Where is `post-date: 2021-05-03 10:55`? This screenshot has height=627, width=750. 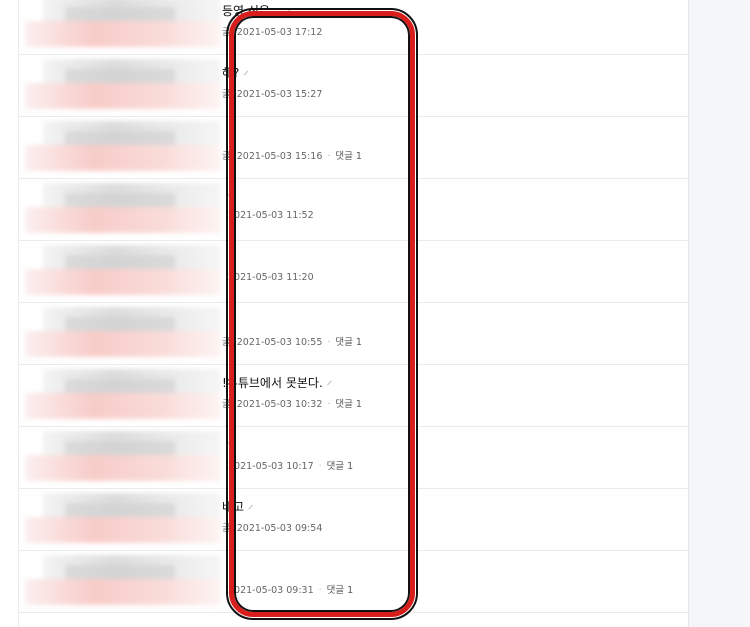
post-date: 2021-05-03 10:55 is located at coordinates (279, 342).